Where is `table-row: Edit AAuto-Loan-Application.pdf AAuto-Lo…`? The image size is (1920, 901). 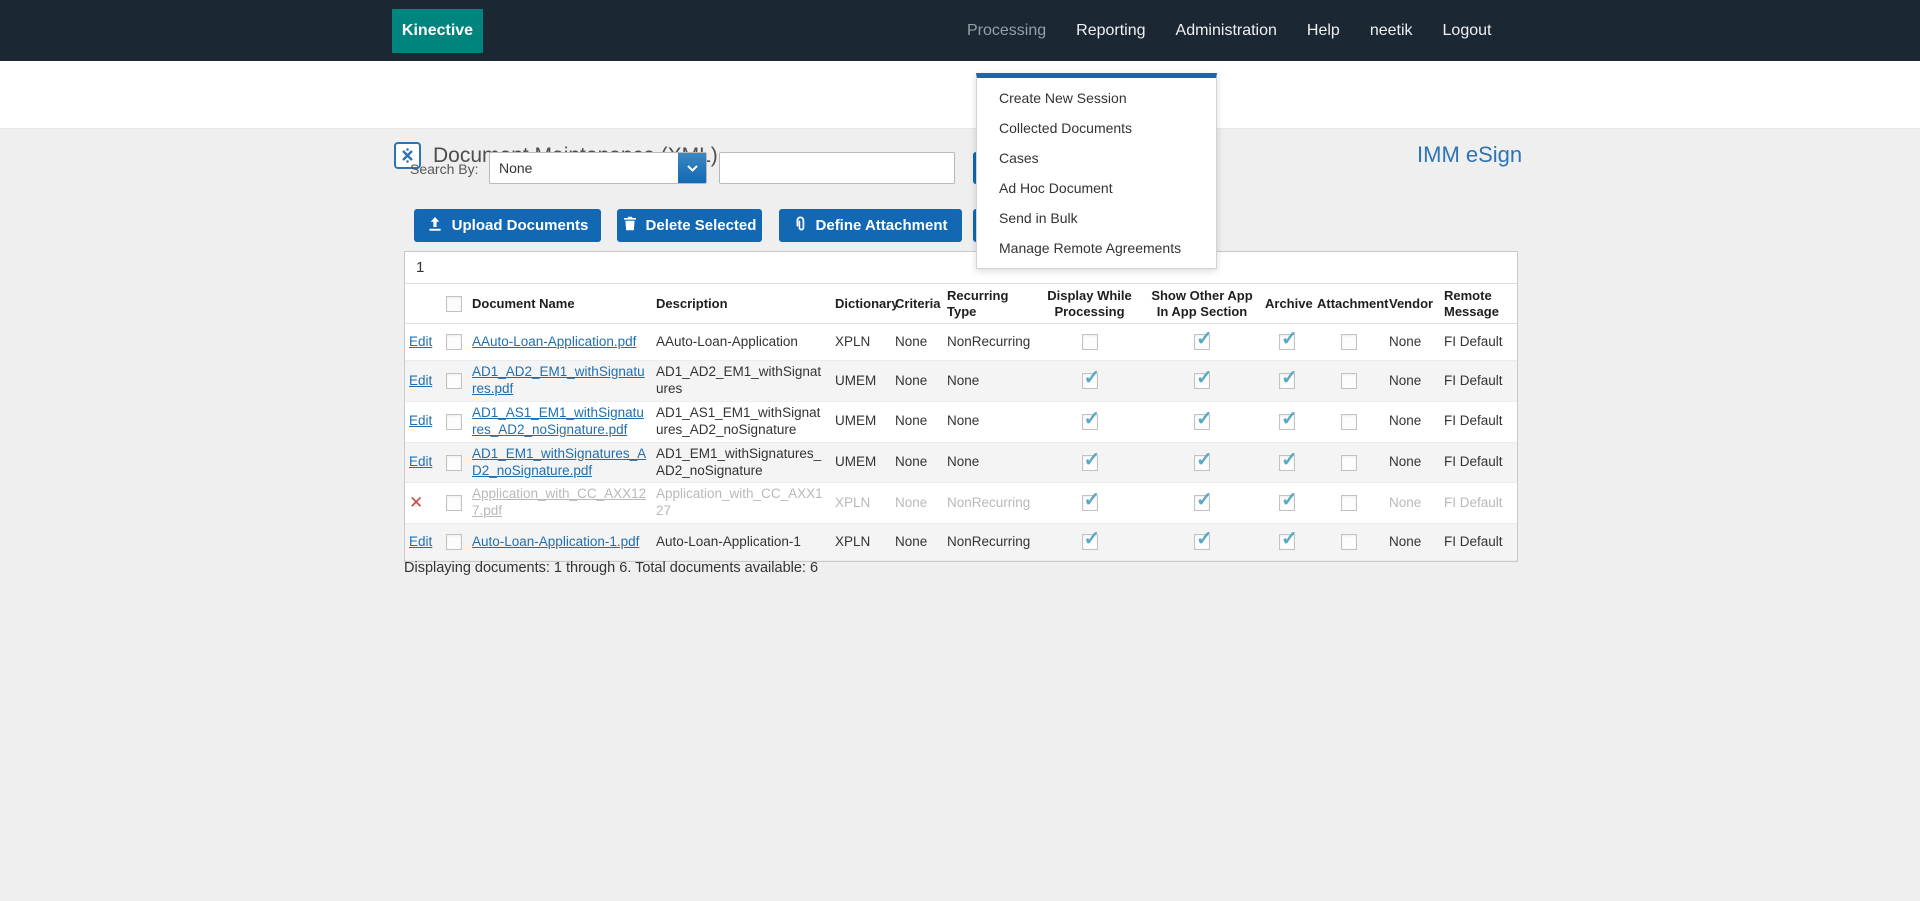 table-row: Edit AAuto-Loan-Application.pdf AAuto-Lo… is located at coordinates (961, 342).